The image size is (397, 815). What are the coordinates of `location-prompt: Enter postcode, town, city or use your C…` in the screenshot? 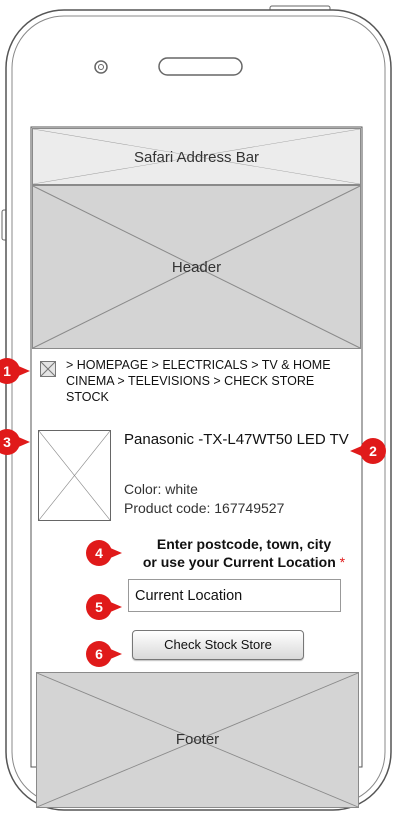 It's located at (244, 553).